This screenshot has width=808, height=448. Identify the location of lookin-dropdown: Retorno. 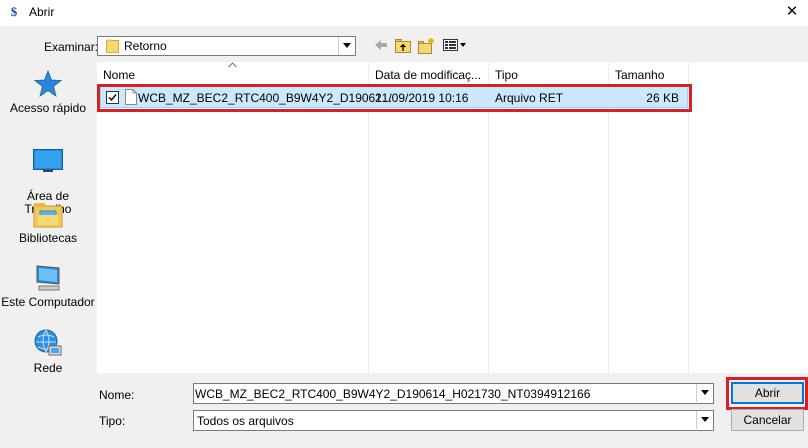
(226, 46).